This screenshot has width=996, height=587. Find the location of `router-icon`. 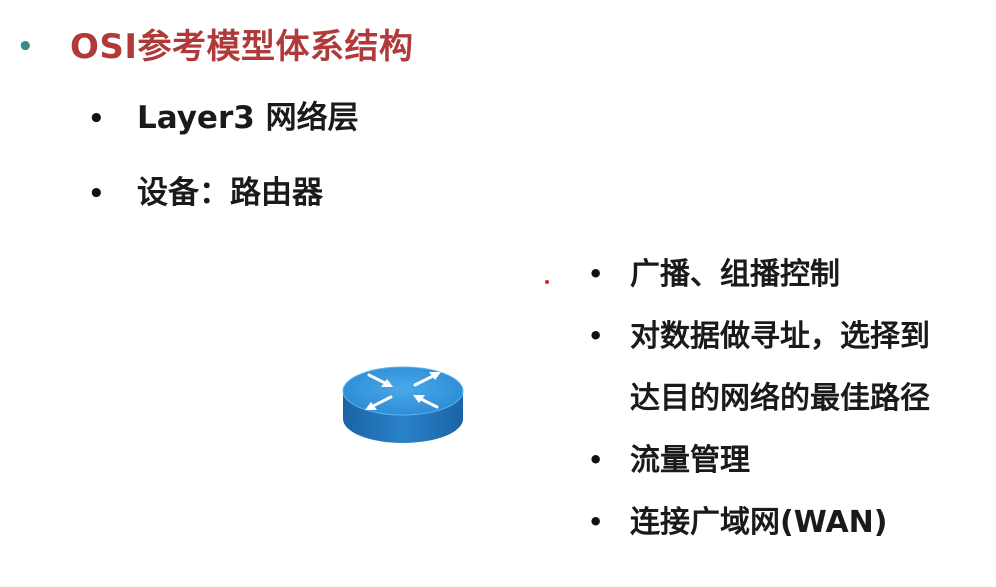

router-icon is located at coordinates (403, 404).